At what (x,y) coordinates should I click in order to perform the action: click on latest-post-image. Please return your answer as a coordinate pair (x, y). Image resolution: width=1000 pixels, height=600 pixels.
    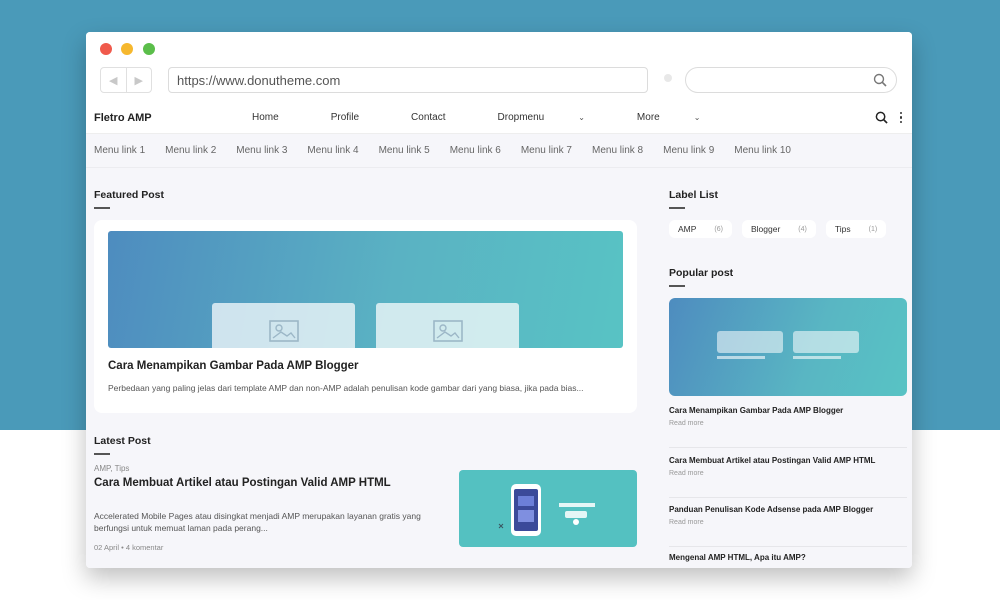
    Looking at the image, I should click on (548, 508).